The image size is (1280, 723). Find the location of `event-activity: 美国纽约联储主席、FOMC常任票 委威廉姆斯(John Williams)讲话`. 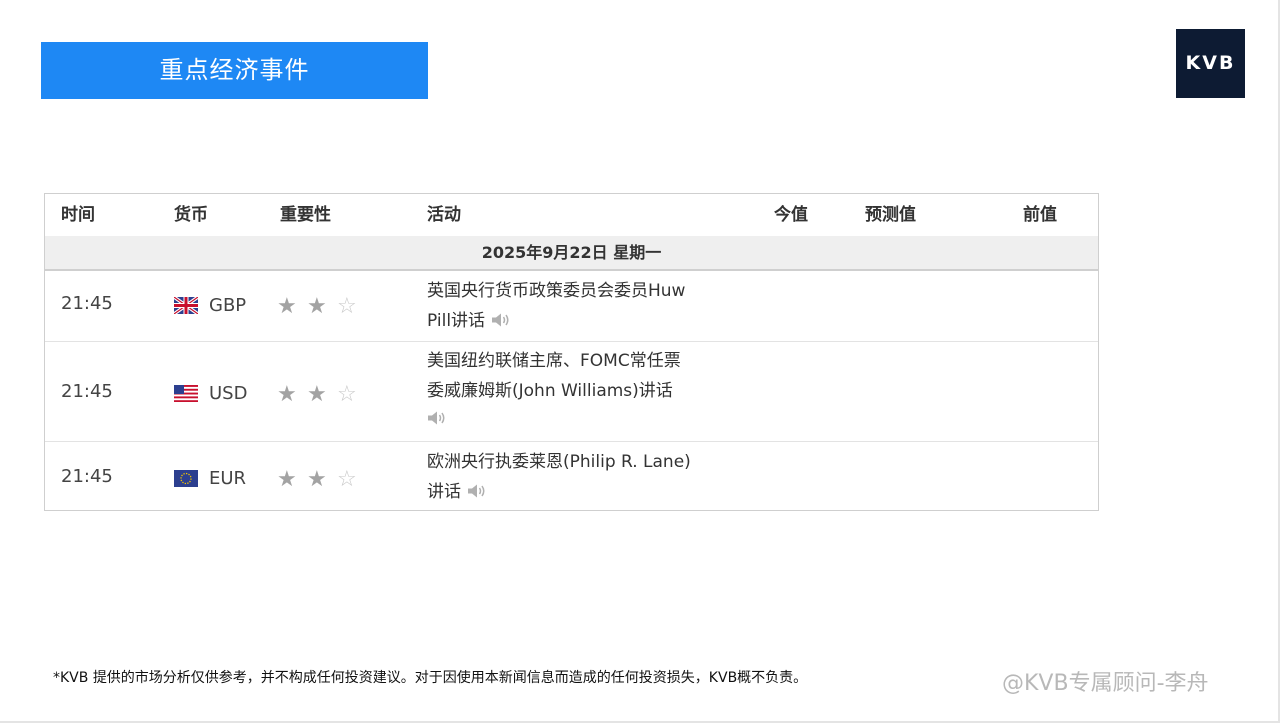

event-activity: 美国纽约联储主席、FOMC常任票 委威廉姆斯(John Williams)讲话 is located at coordinates (582, 386).